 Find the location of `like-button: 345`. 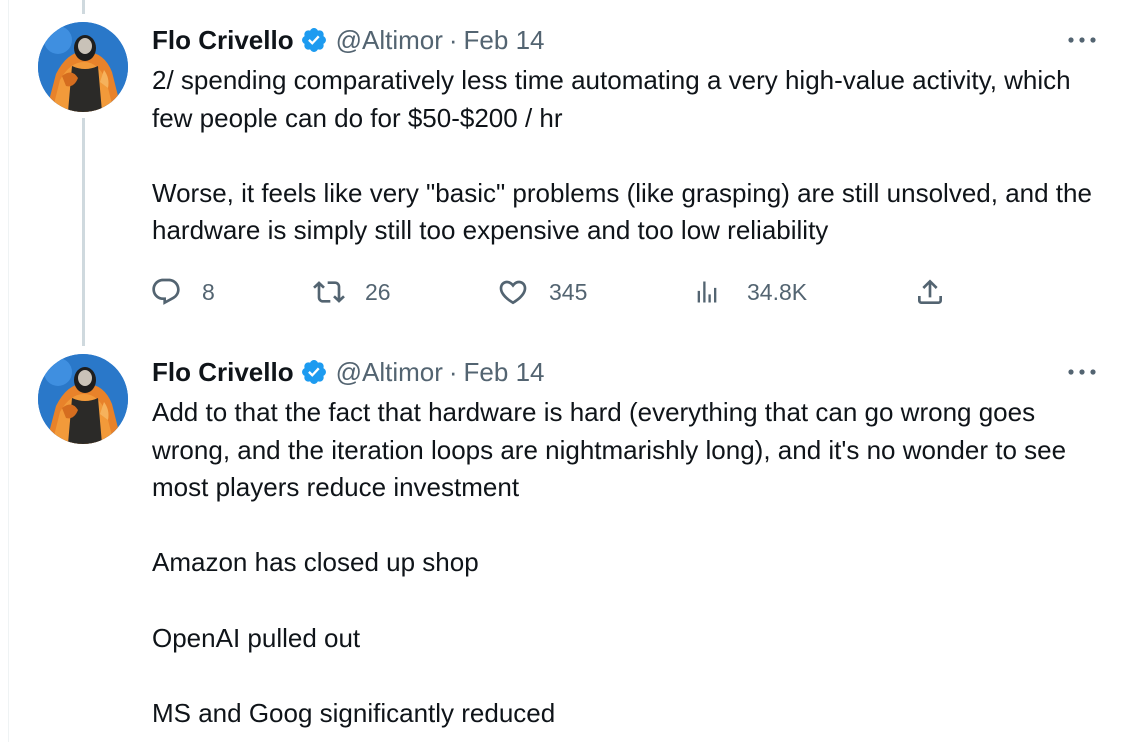

like-button: 345 is located at coordinates (542, 292).